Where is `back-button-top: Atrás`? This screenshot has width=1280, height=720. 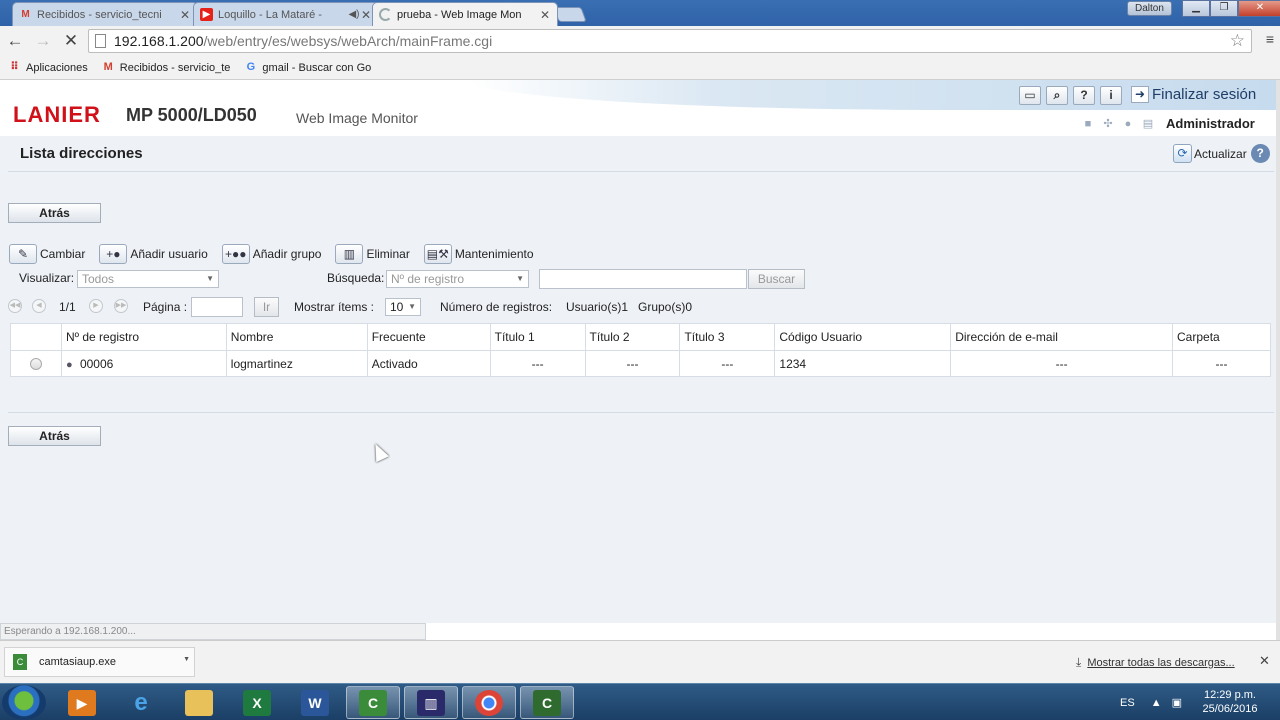 back-button-top: Atrás is located at coordinates (54, 213).